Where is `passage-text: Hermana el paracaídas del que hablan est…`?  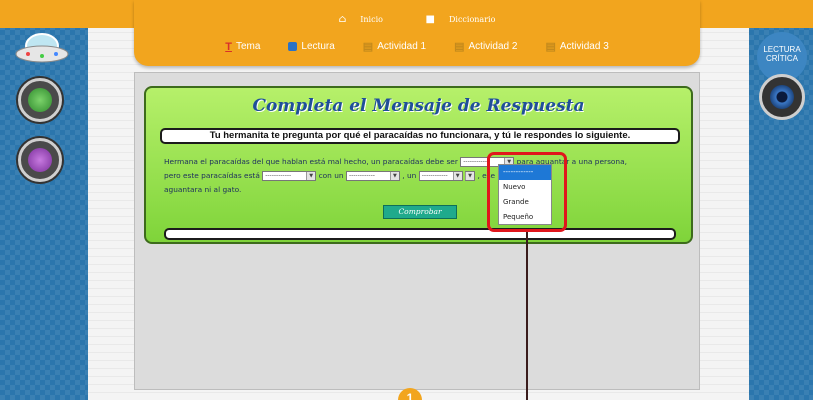
passage-text: Hermana el paracaídas del que hablan est… is located at coordinates (311, 161).